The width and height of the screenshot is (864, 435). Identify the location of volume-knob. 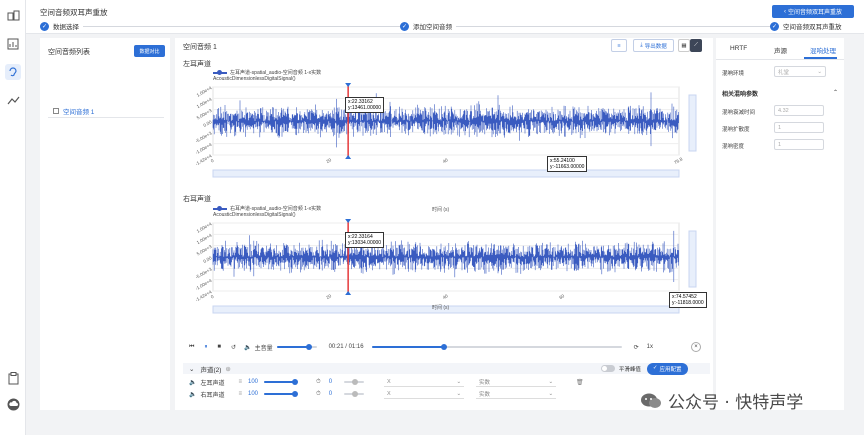
(308, 347).